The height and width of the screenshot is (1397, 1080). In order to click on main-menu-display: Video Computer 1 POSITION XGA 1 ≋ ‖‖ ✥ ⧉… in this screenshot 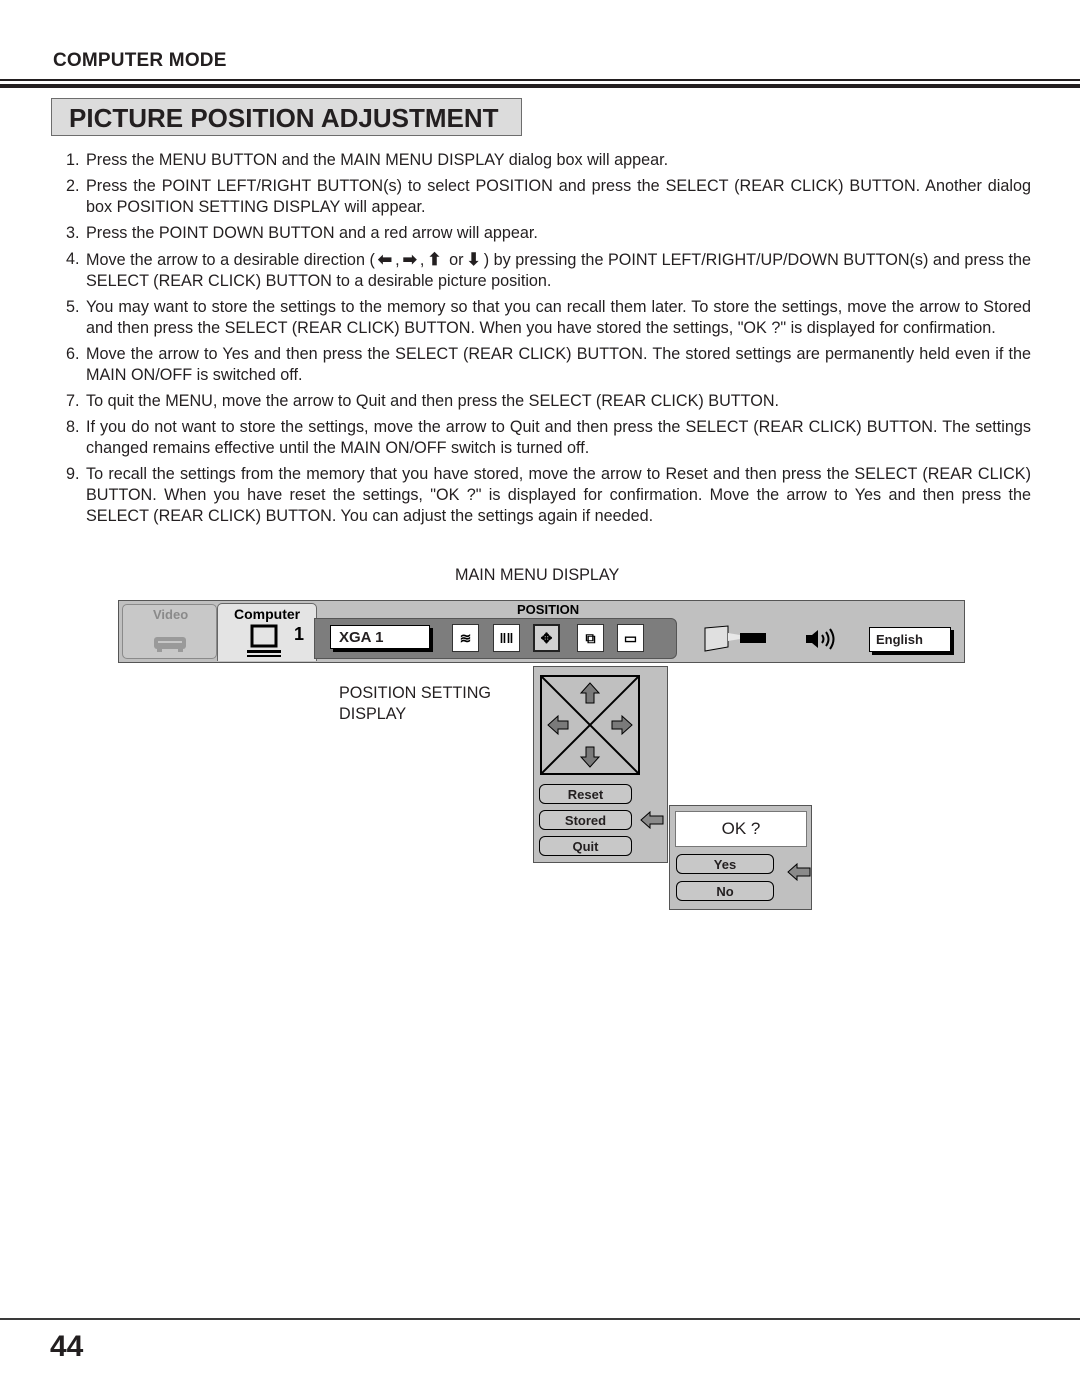, I will do `click(541, 631)`.